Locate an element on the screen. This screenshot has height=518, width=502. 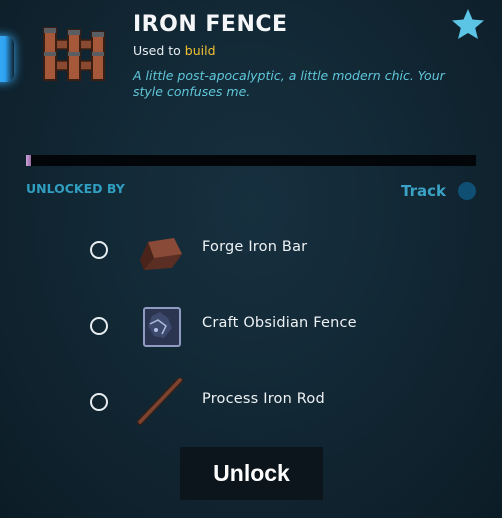
unlock-progress-bar is located at coordinates (251, 160).